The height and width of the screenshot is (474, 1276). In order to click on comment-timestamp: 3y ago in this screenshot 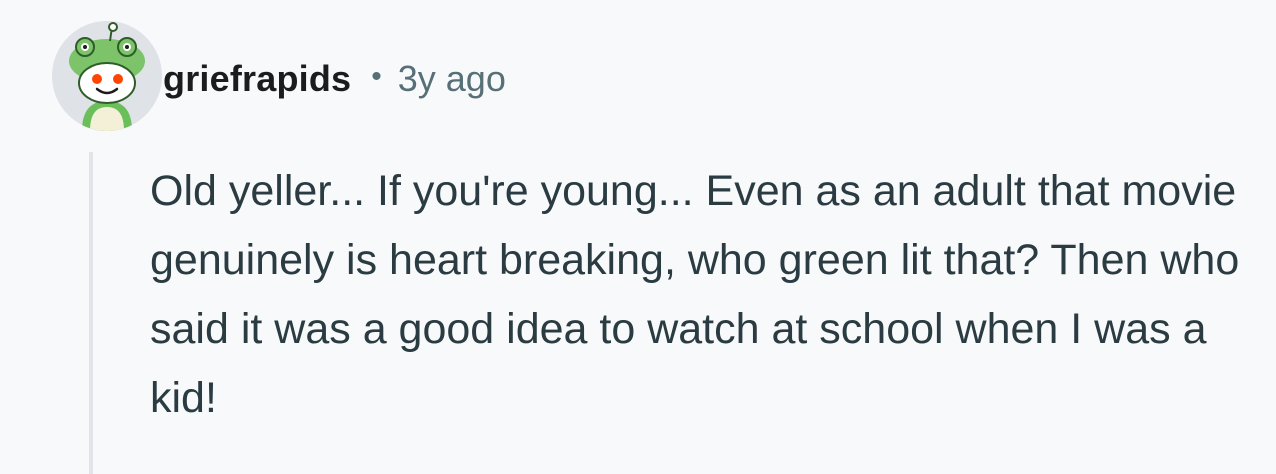, I will do `click(452, 79)`.